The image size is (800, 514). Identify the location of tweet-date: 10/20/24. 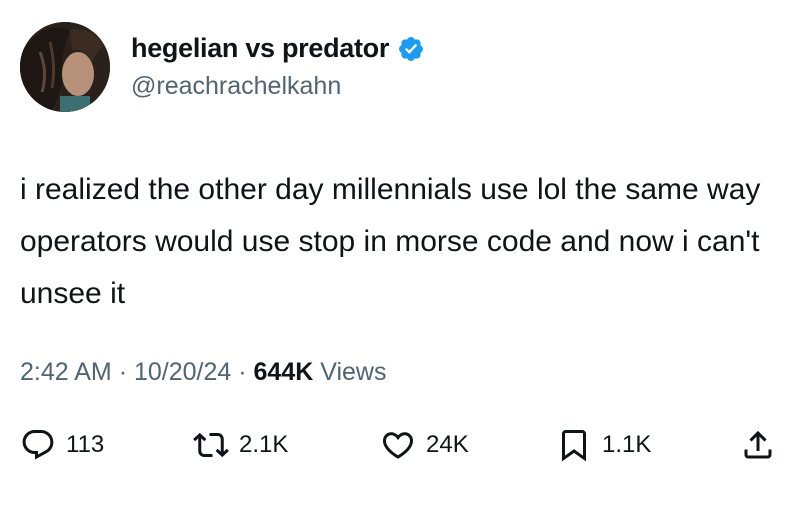
(182, 372).